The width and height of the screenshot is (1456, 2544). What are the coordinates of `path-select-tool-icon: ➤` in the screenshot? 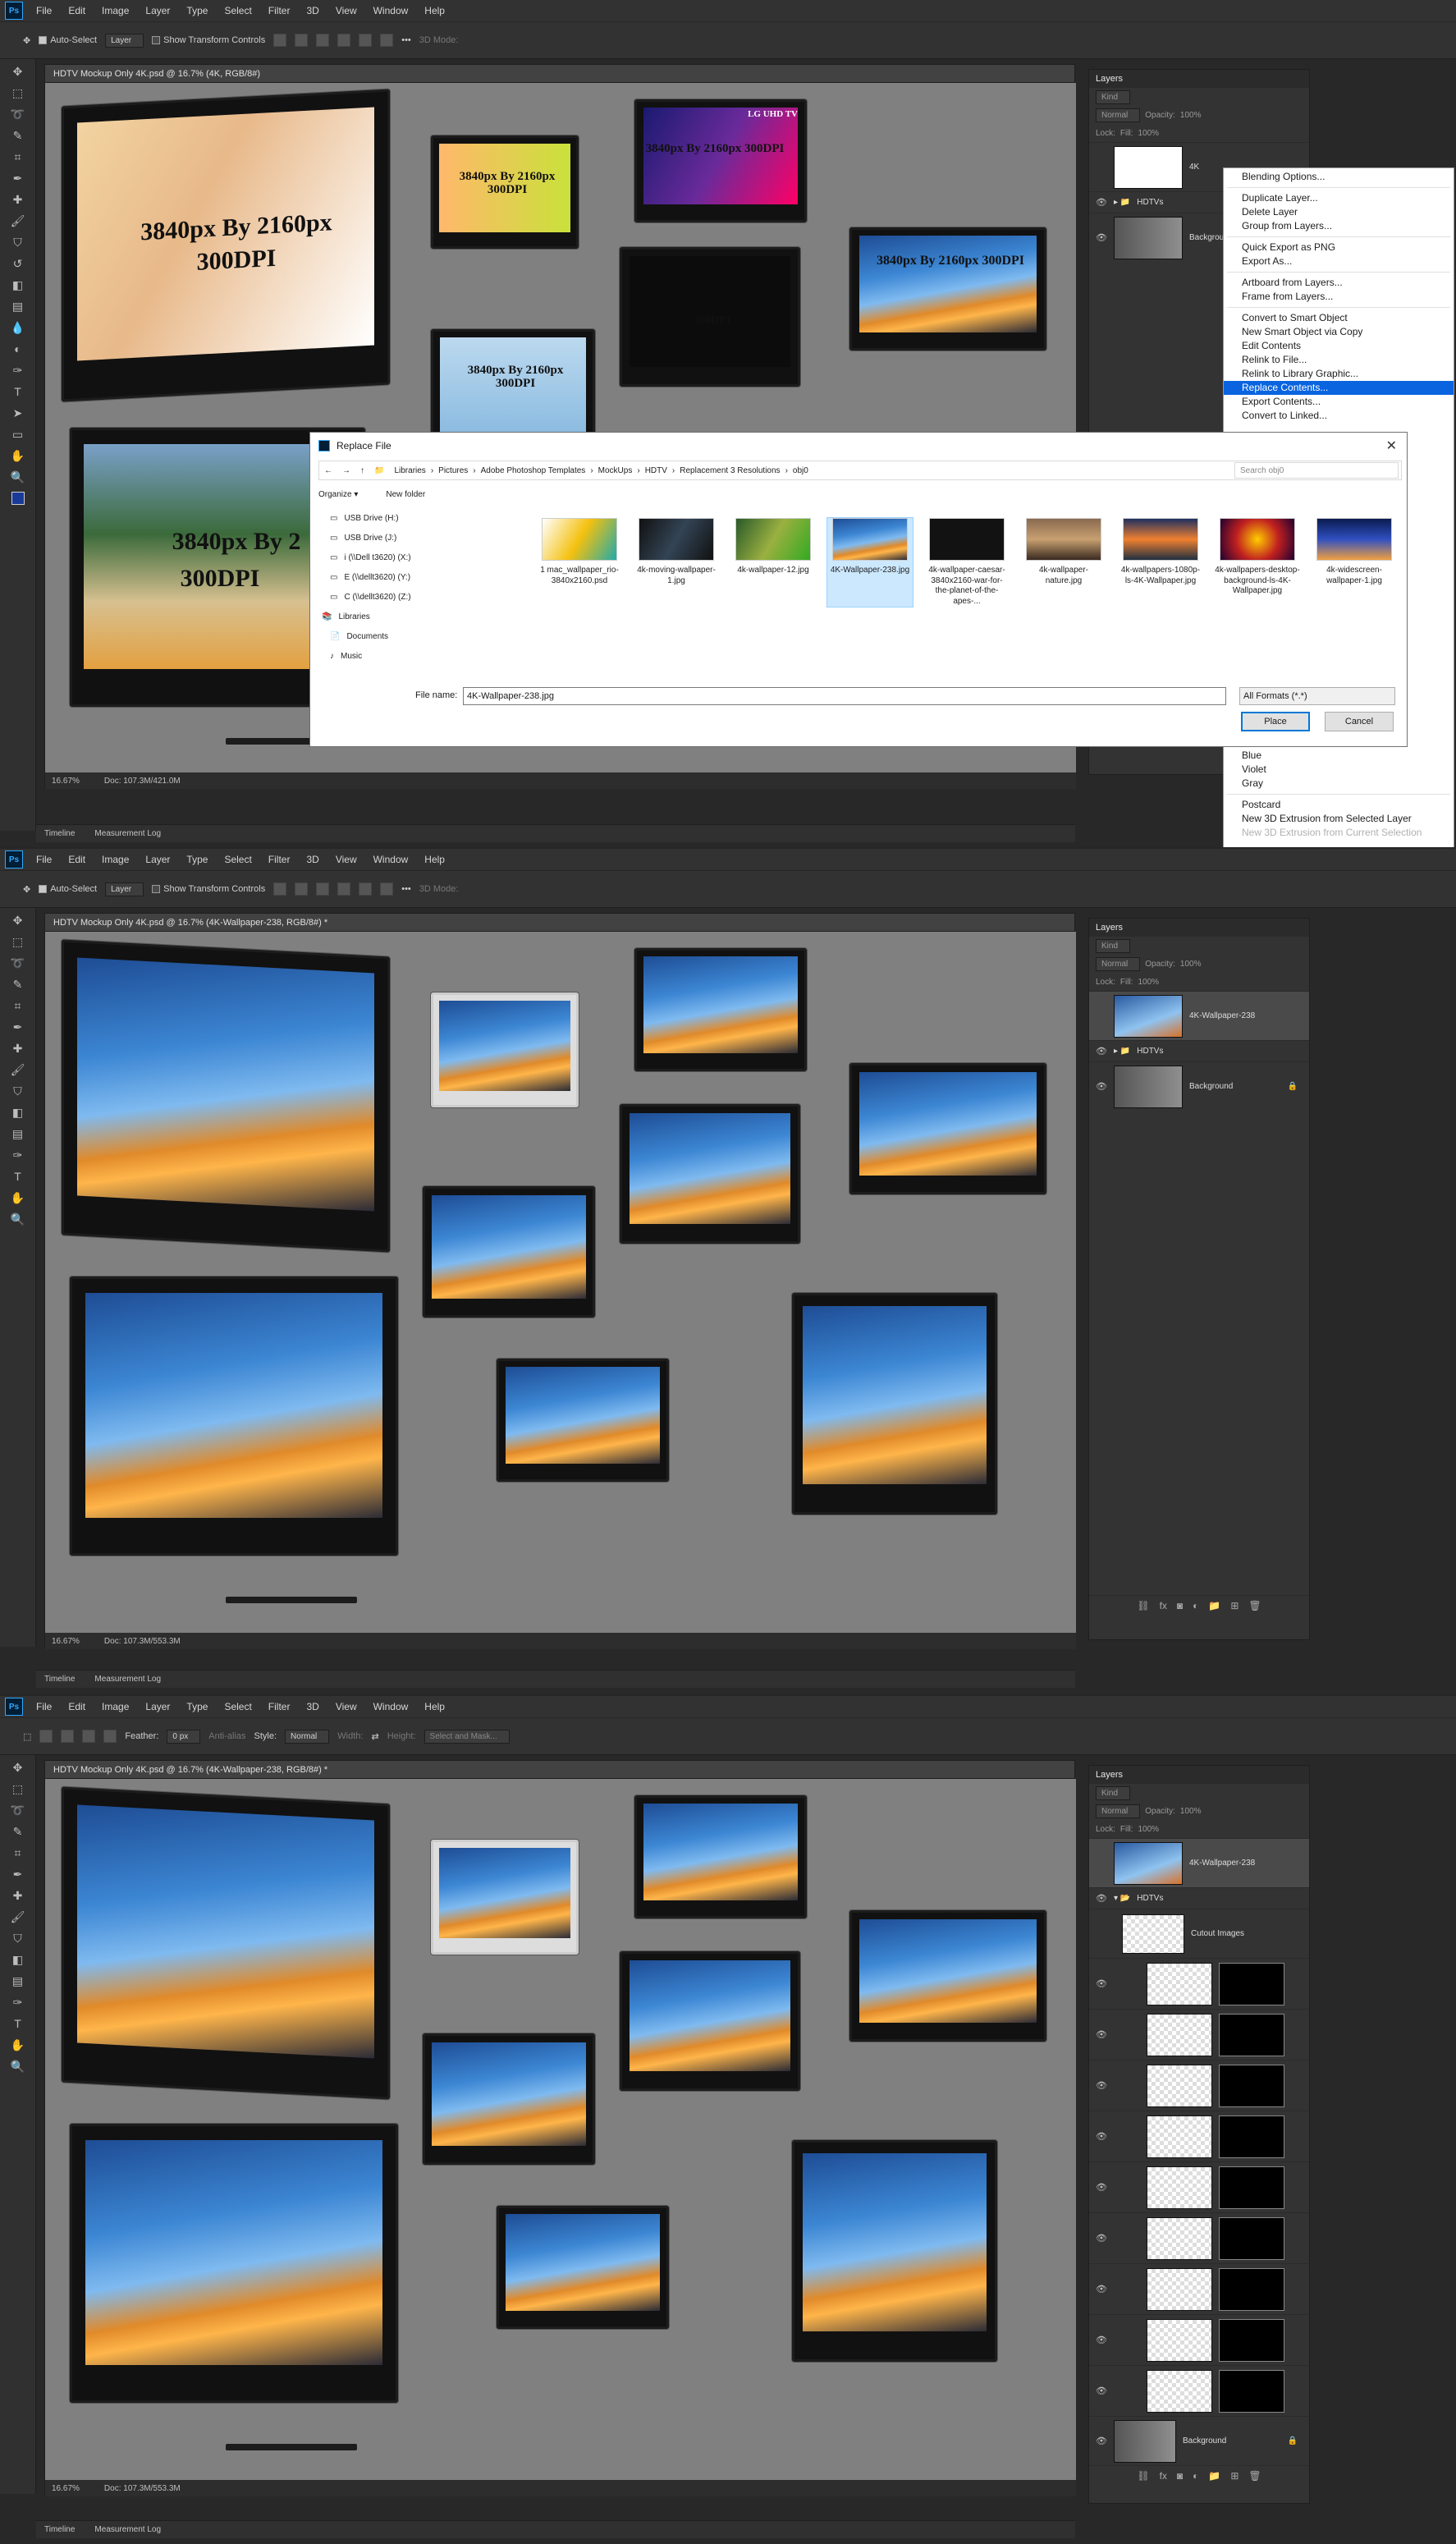 It's located at (18, 413).